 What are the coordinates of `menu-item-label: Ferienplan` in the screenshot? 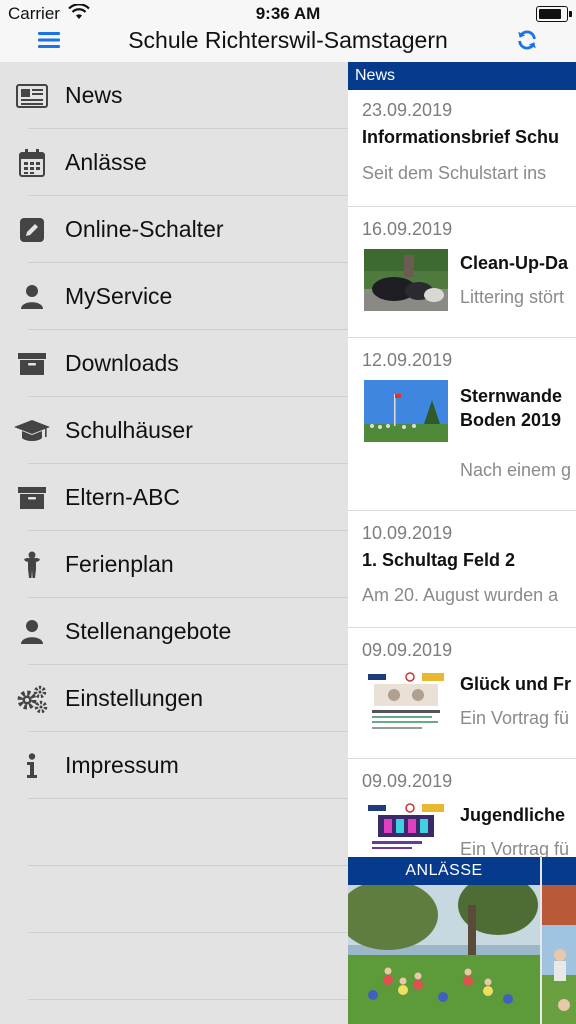 It's located at (119, 564).